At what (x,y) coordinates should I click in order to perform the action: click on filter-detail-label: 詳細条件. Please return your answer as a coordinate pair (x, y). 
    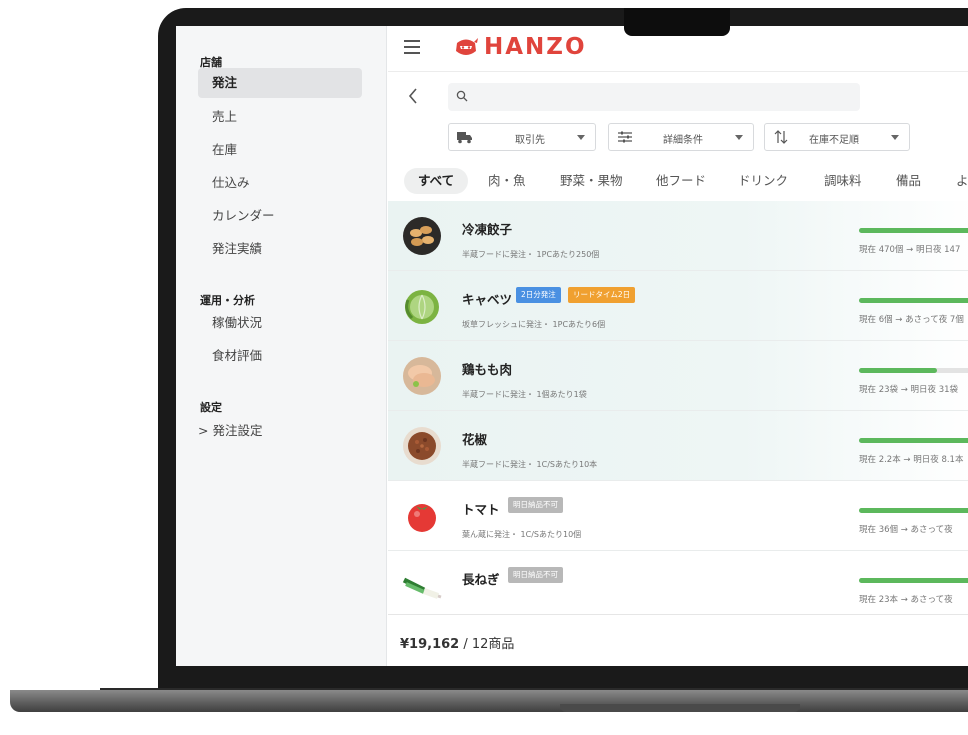
    Looking at the image, I should click on (683, 140).